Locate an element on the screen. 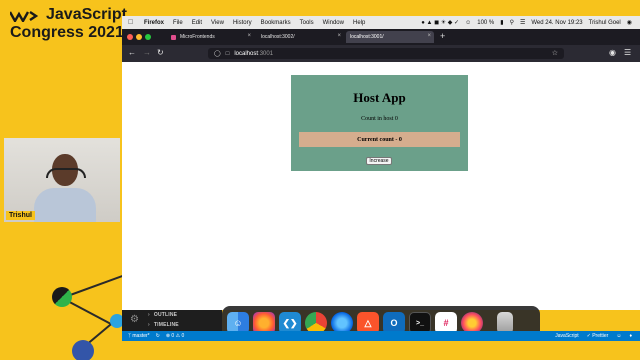 The image size is (640, 360). tab-localhost-3002: localhost:3002/ × is located at coordinates (300, 37).